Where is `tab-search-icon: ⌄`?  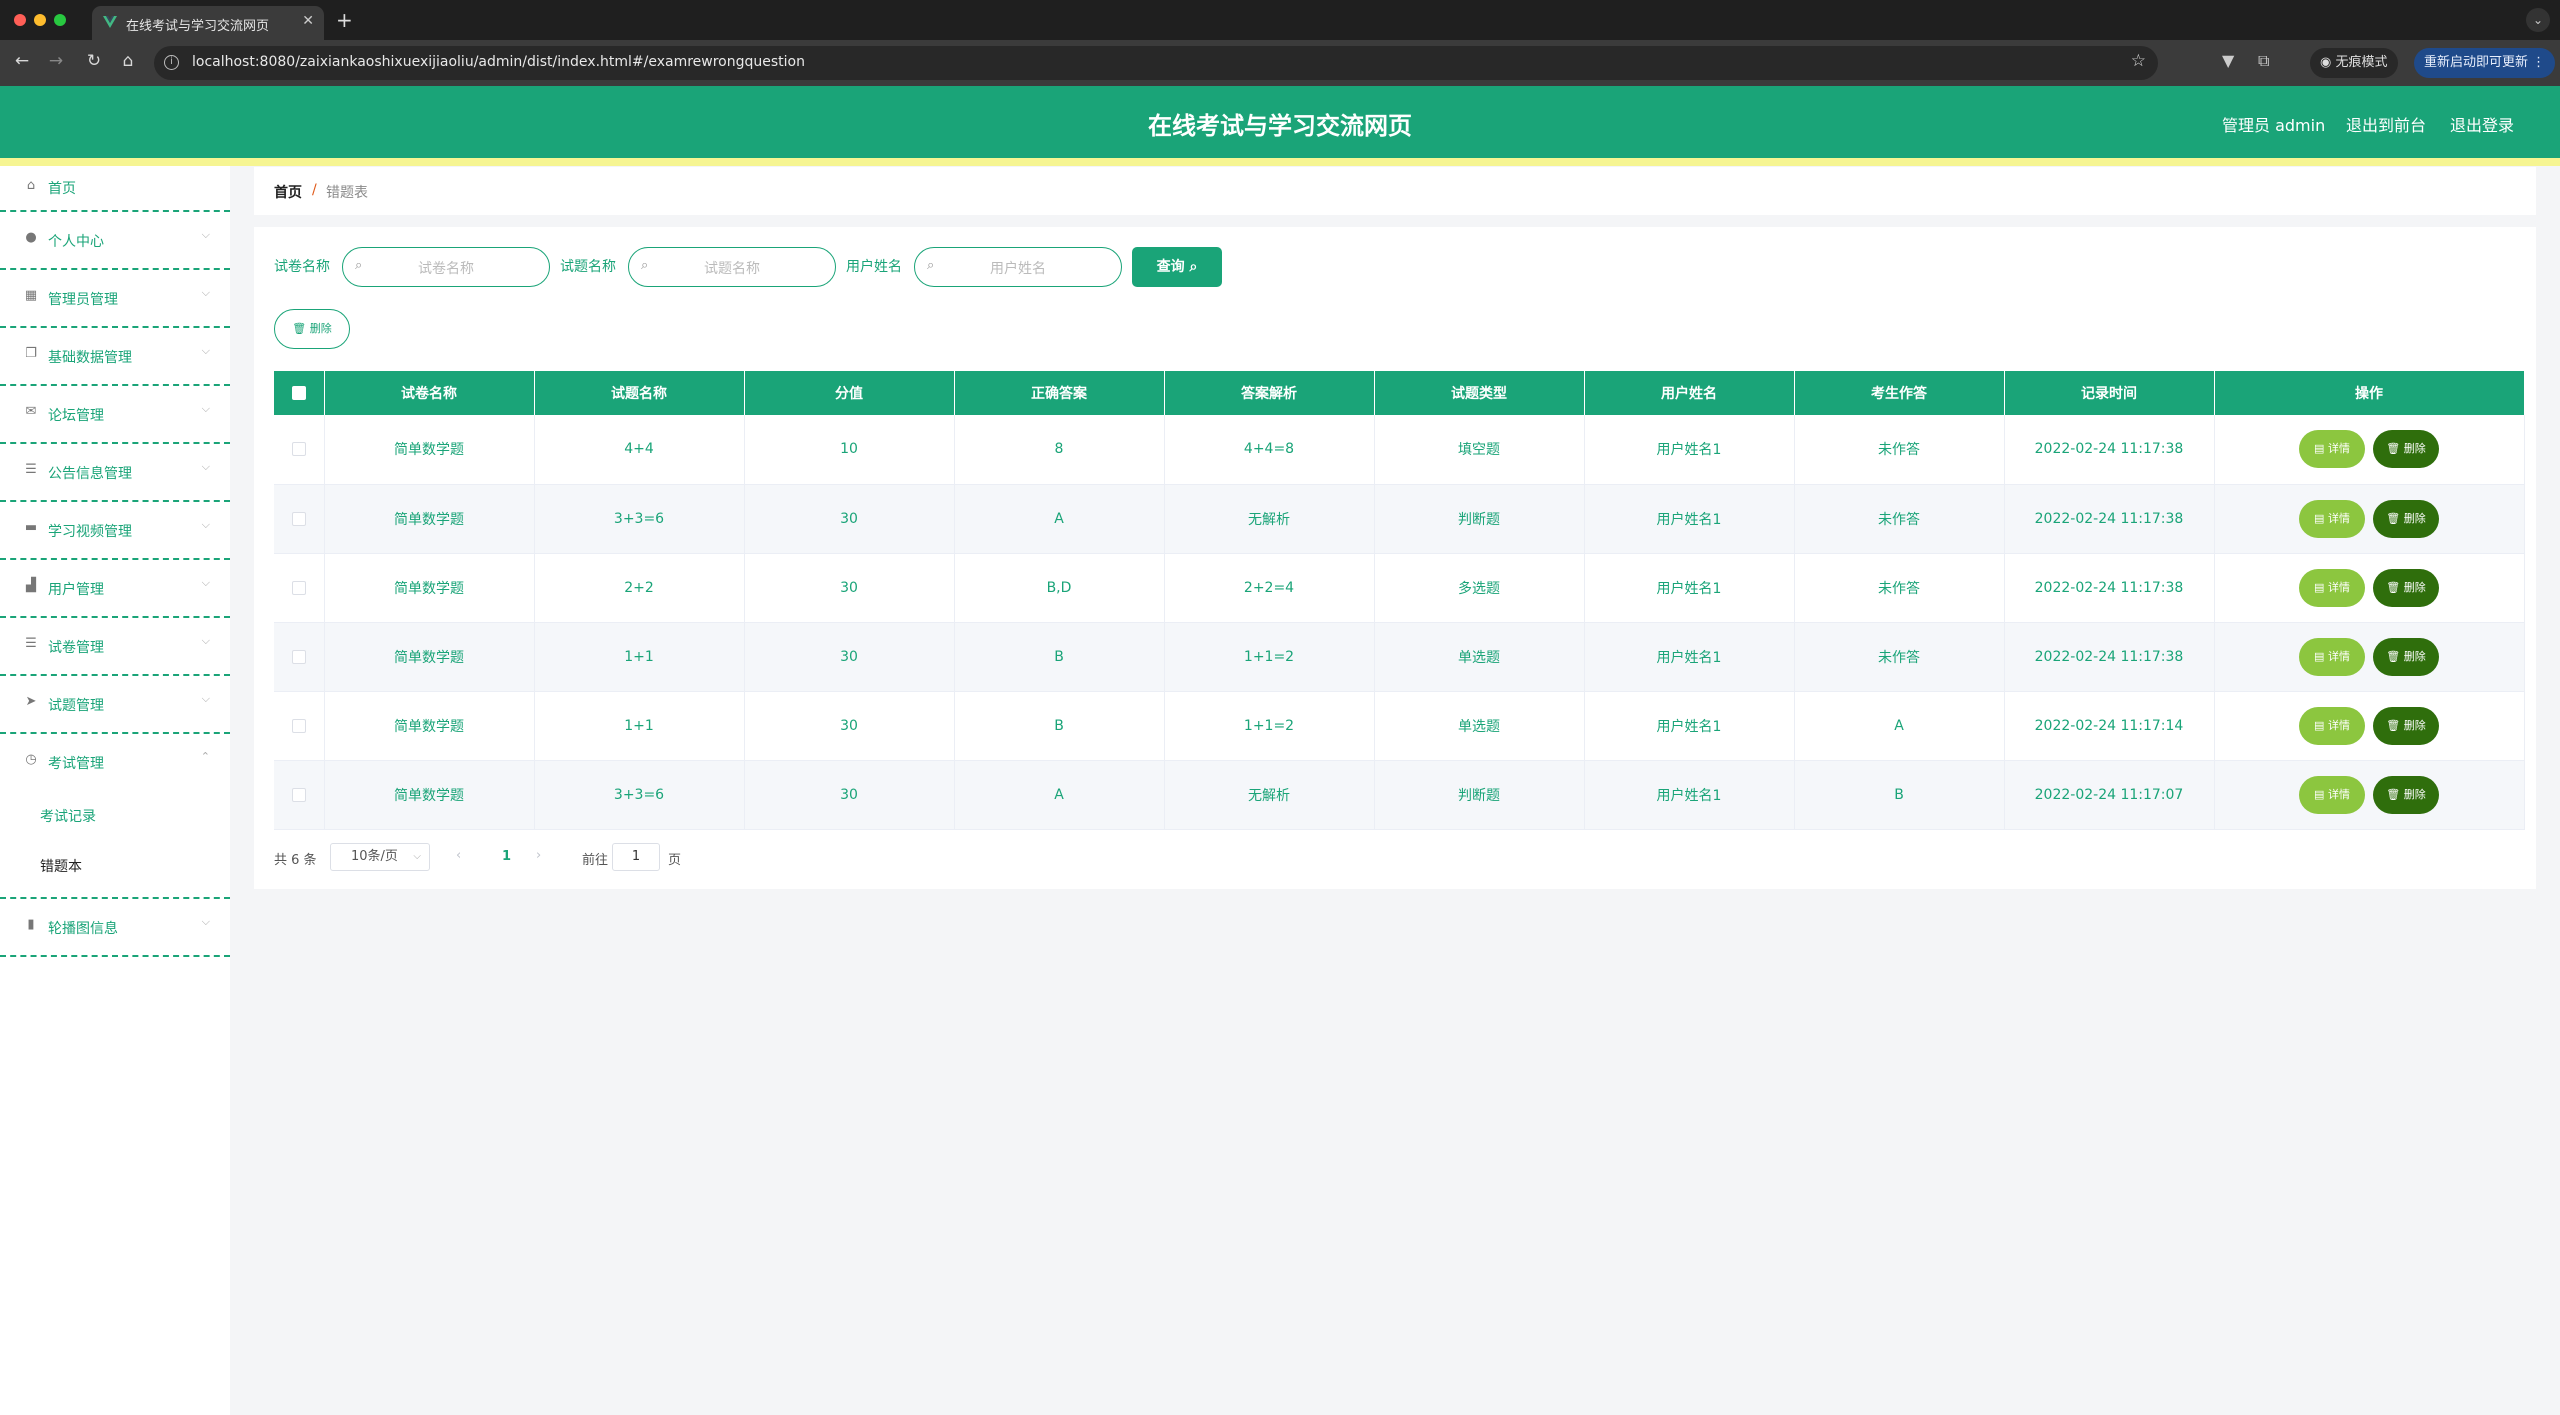 tab-search-icon: ⌄ is located at coordinates (2538, 20).